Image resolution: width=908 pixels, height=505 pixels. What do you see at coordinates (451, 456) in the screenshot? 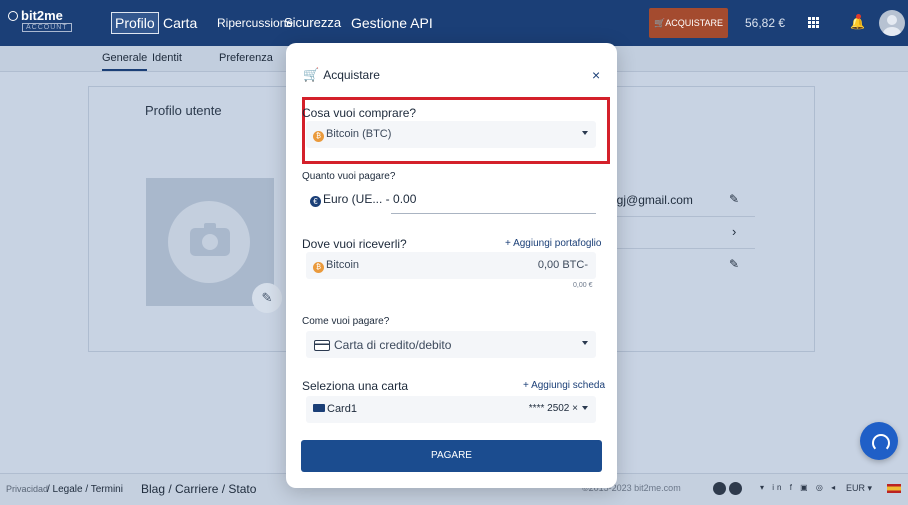
I see `pay-button: PAGARE` at bounding box center [451, 456].